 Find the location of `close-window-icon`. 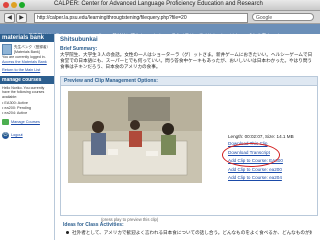

close-window-icon is located at coordinates (6, 5).